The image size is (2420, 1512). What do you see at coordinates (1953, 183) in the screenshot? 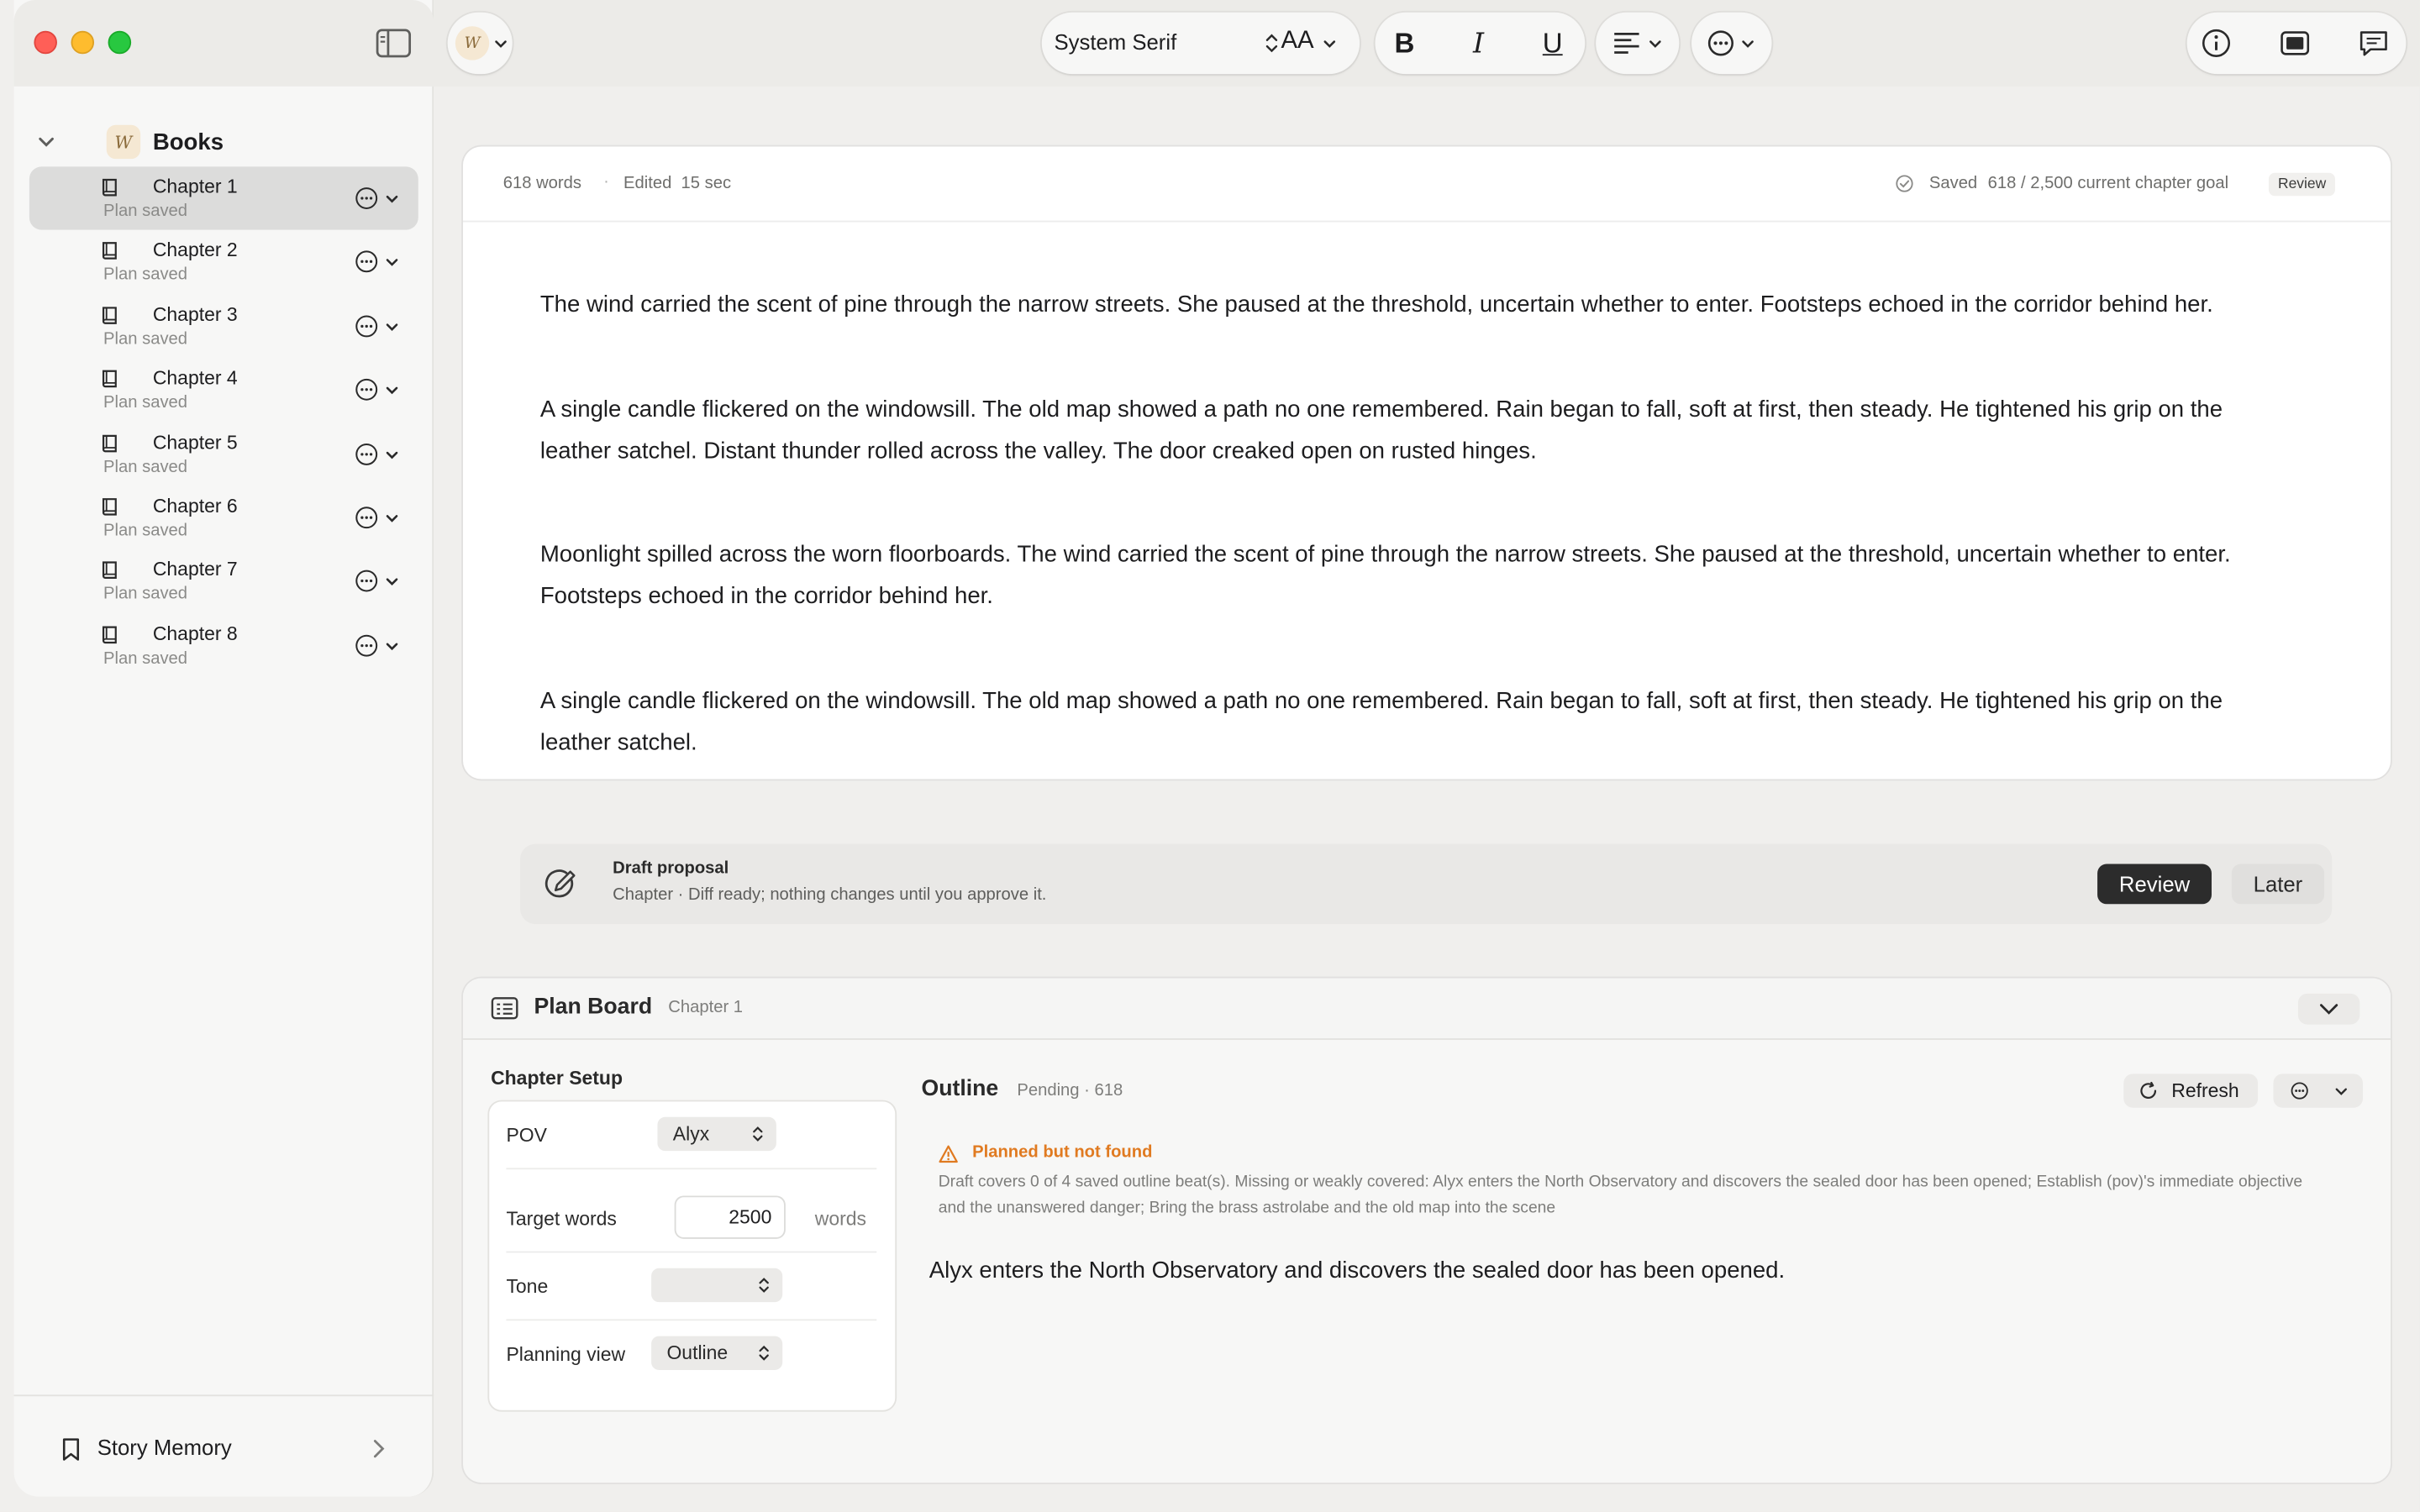
I see `saved-label: Saved` at bounding box center [1953, 183].